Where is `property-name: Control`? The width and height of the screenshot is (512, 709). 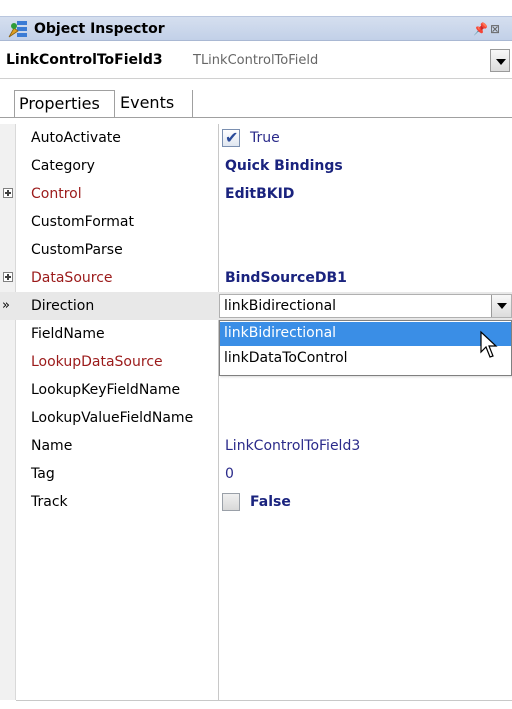
property-name: Control is located at coordinates (56, 194).